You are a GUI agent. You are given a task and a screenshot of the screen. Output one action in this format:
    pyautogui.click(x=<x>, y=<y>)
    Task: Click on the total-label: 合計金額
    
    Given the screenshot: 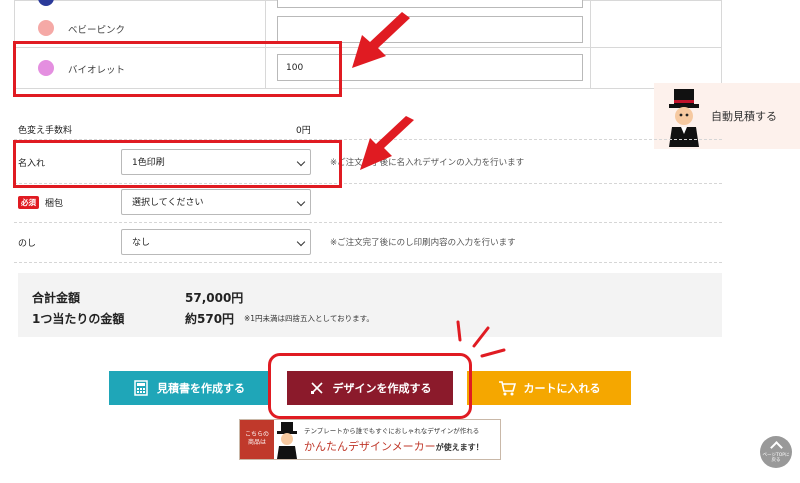 What is the action you would take?
    pyautogui.click(x=56, y=298)
    